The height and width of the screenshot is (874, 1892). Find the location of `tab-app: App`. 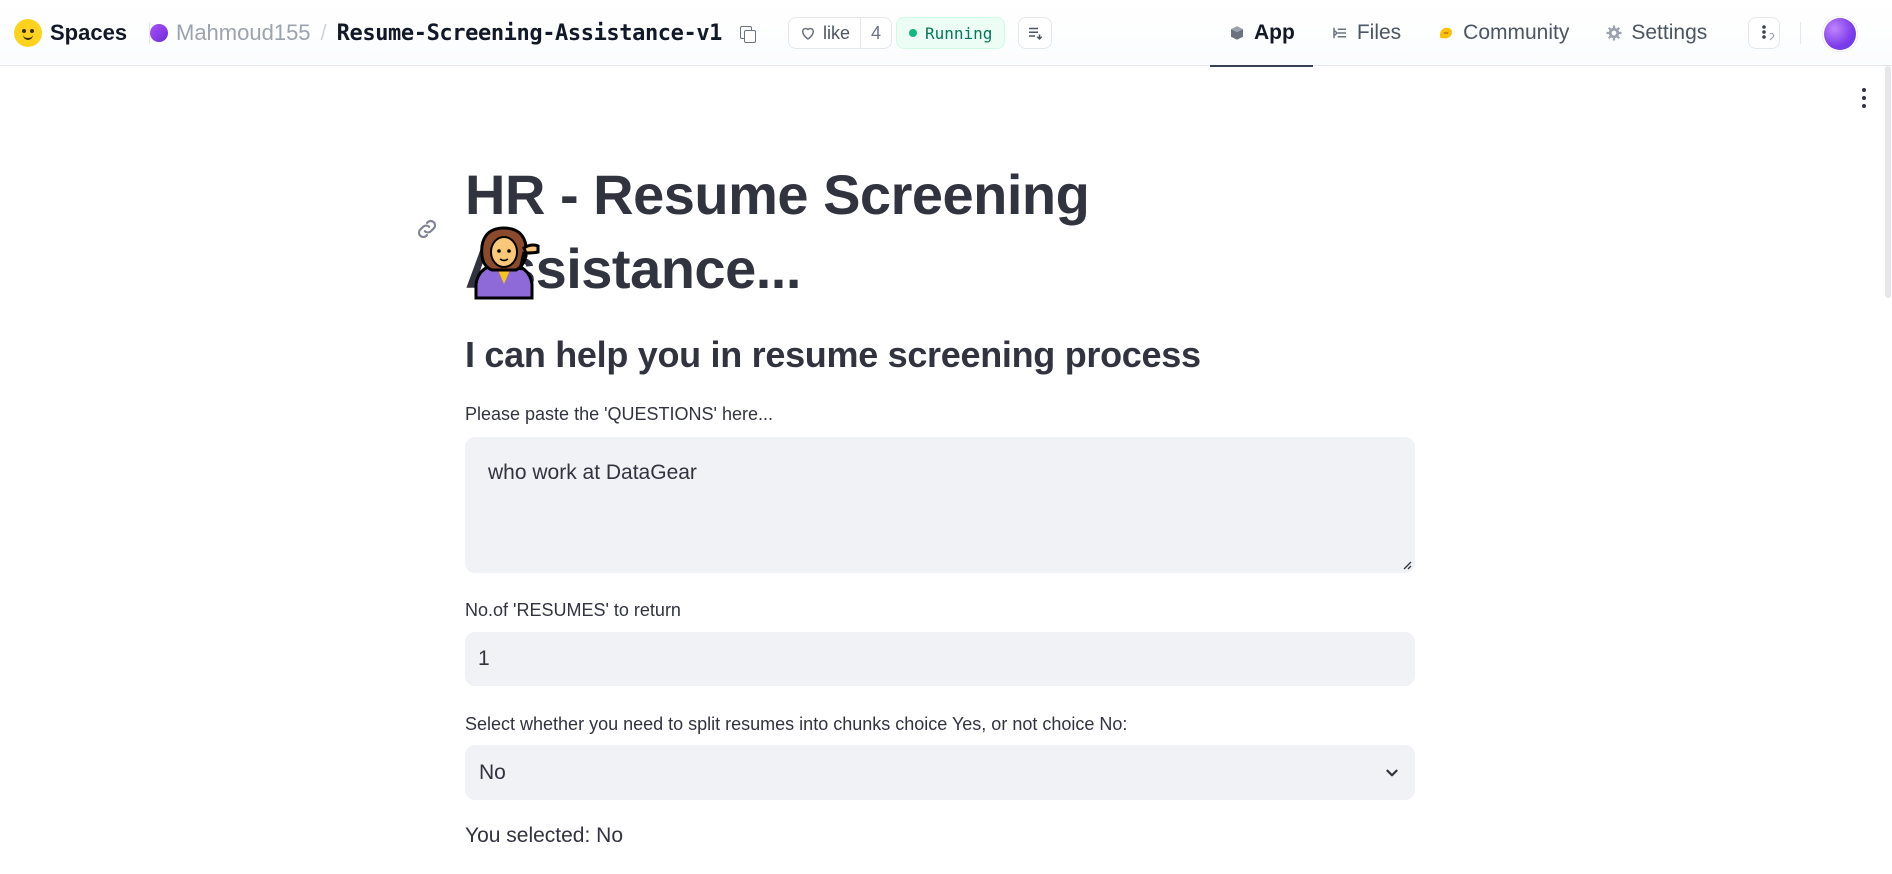

tab-app: App is located at coordinates (1261, 33).